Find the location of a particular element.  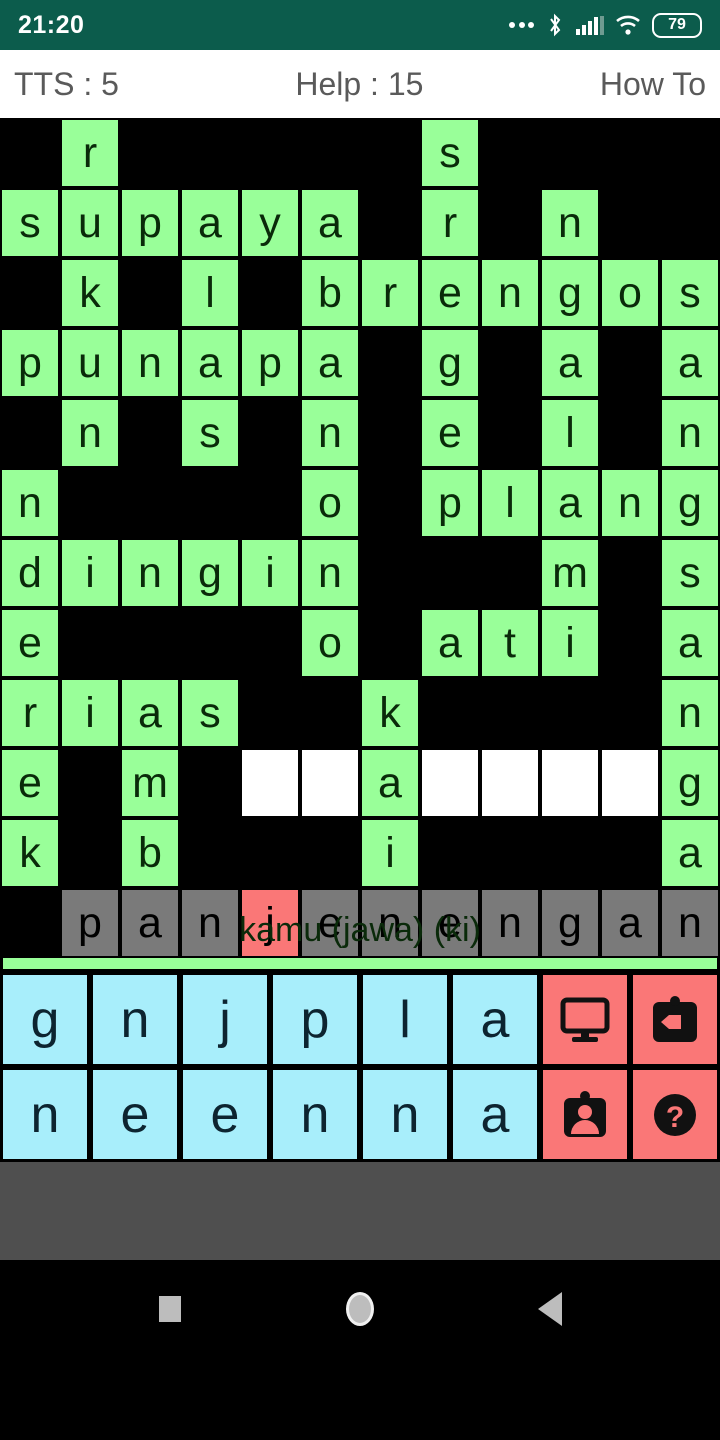

key-e-2: e is located at coordinates (225, 1114).